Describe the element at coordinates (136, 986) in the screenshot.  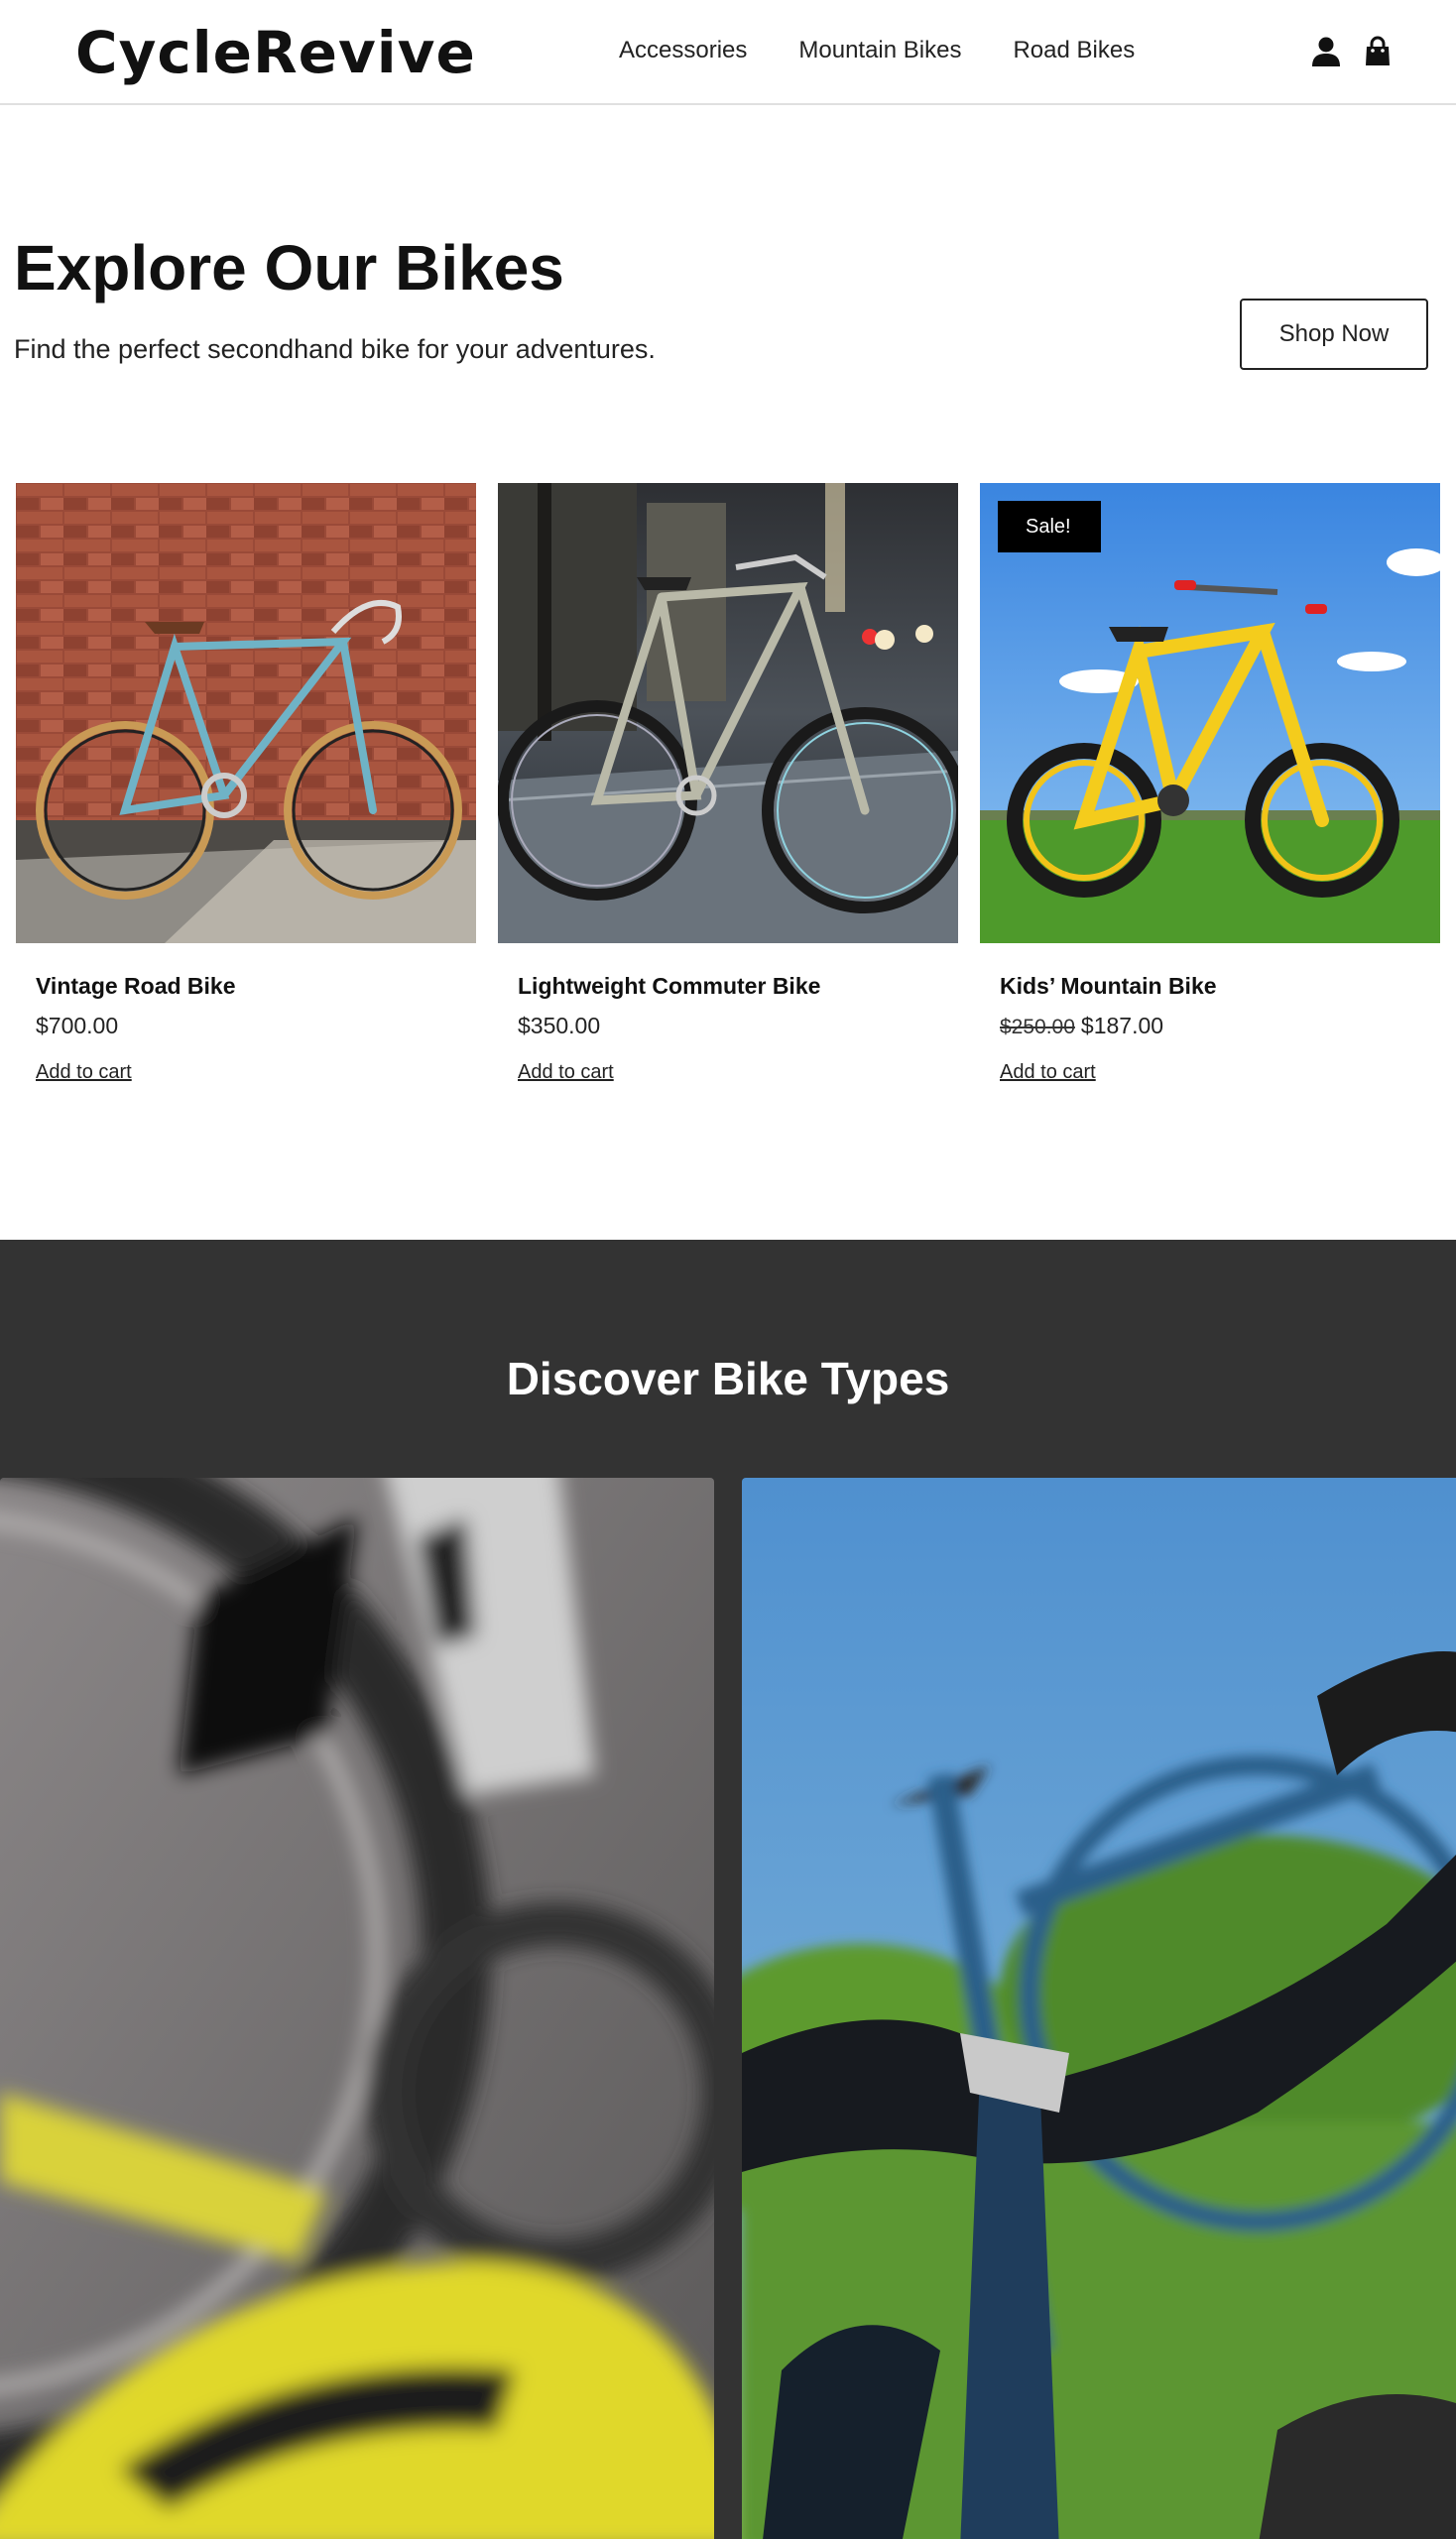
I see `product-name: Vintage Road Bike` at that location.